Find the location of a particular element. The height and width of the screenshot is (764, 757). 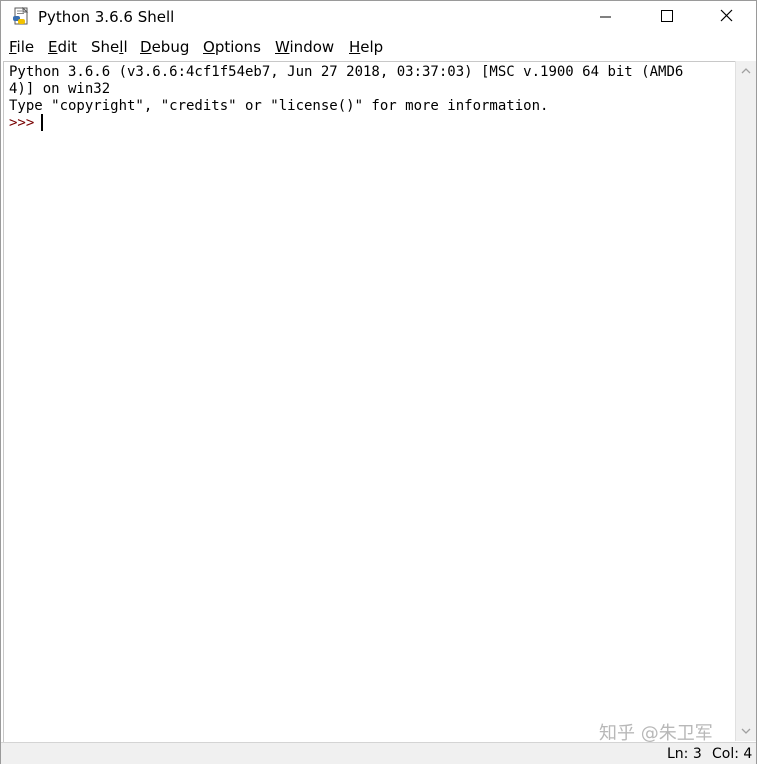

python-idle-icon is located at coordinates (21, 16).